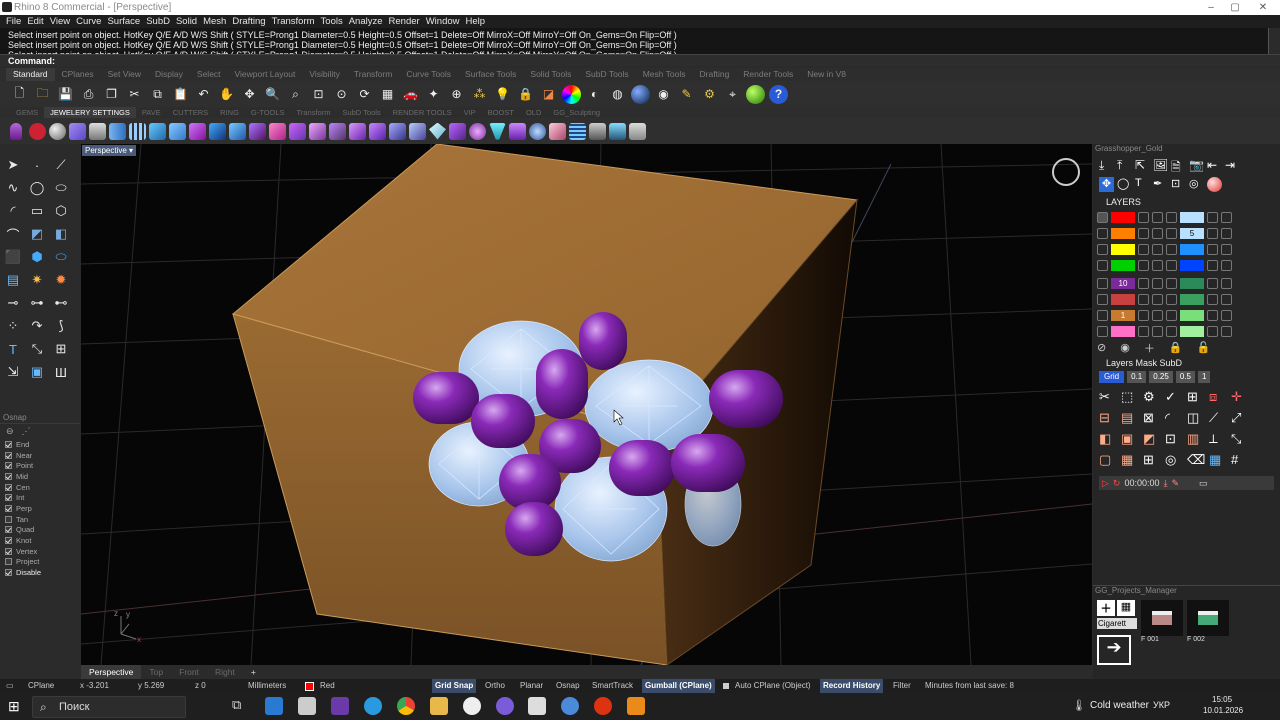 The image size is (1280, 720). Describe the element at coordinates (1106, 184) in the screenshot. I see `move-icon: ✥` at that location.